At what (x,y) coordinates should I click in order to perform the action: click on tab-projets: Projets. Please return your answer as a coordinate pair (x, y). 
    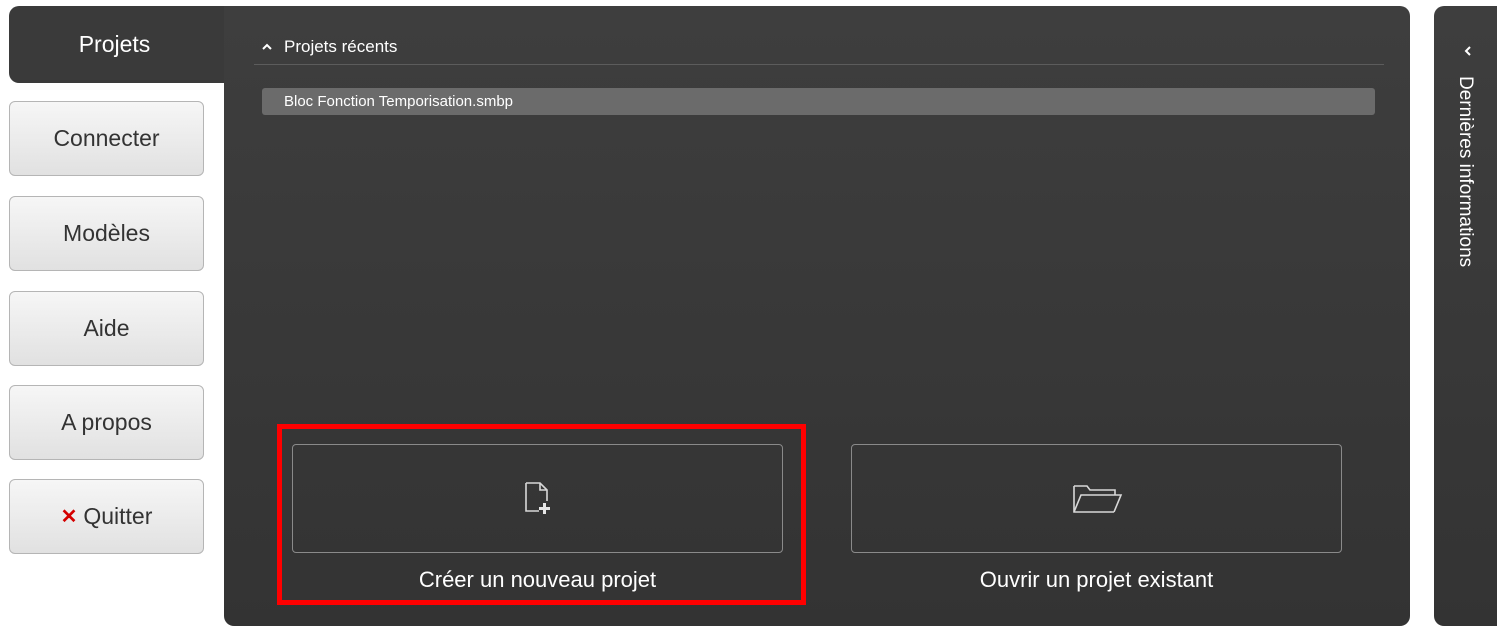
    Looking at the image, I should click on (124, 44).